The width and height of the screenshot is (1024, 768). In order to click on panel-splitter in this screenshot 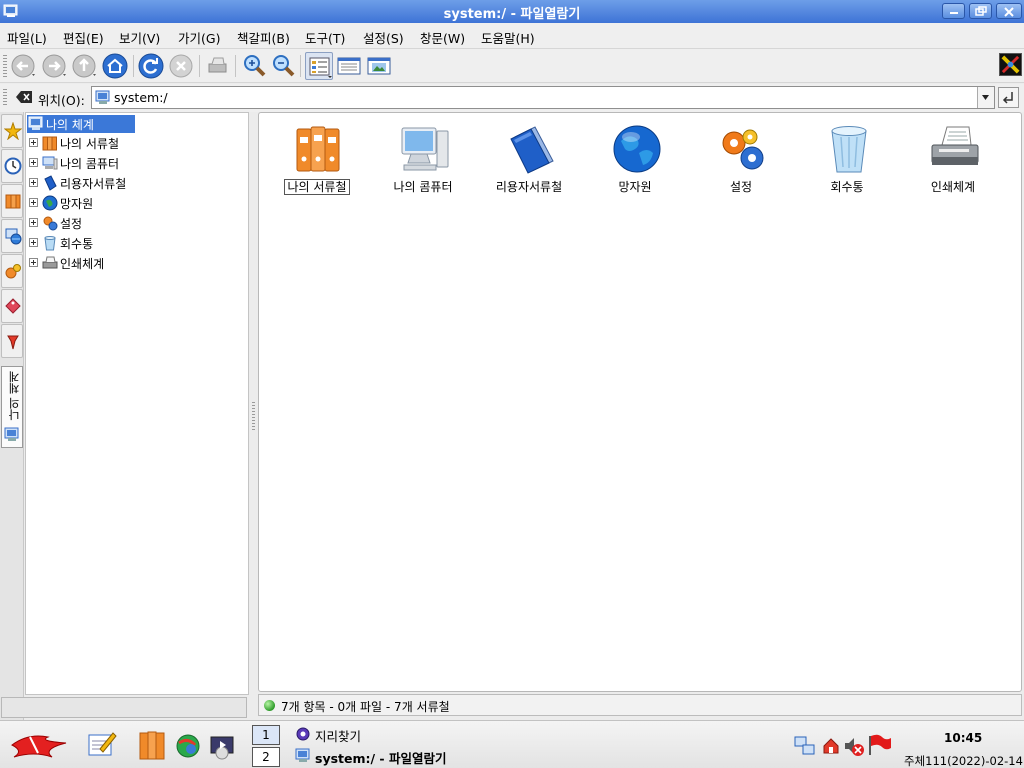, I will do `click(253, 415)`.